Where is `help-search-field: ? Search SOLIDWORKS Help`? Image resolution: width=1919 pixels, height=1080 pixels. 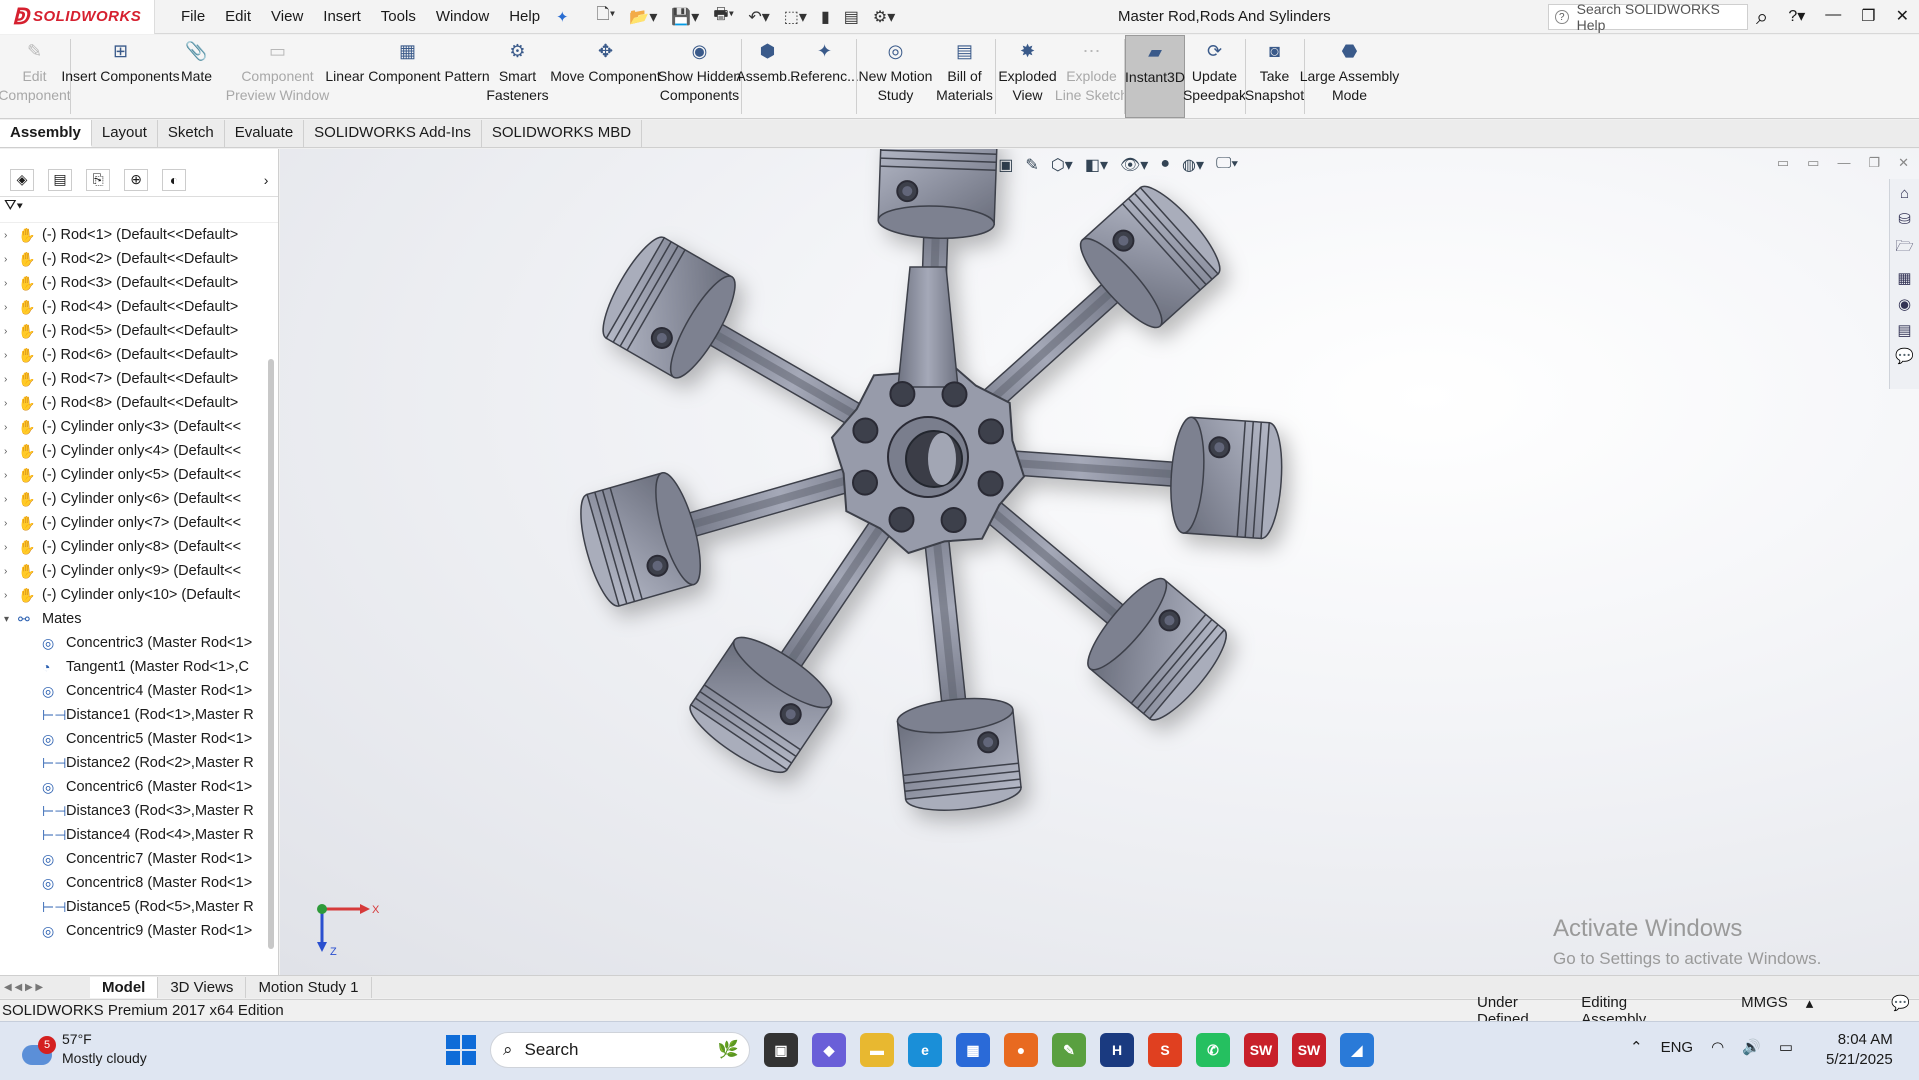
help-search-field: ? Search SOLIDWORKS Help is located at coordinates (1648, 17).